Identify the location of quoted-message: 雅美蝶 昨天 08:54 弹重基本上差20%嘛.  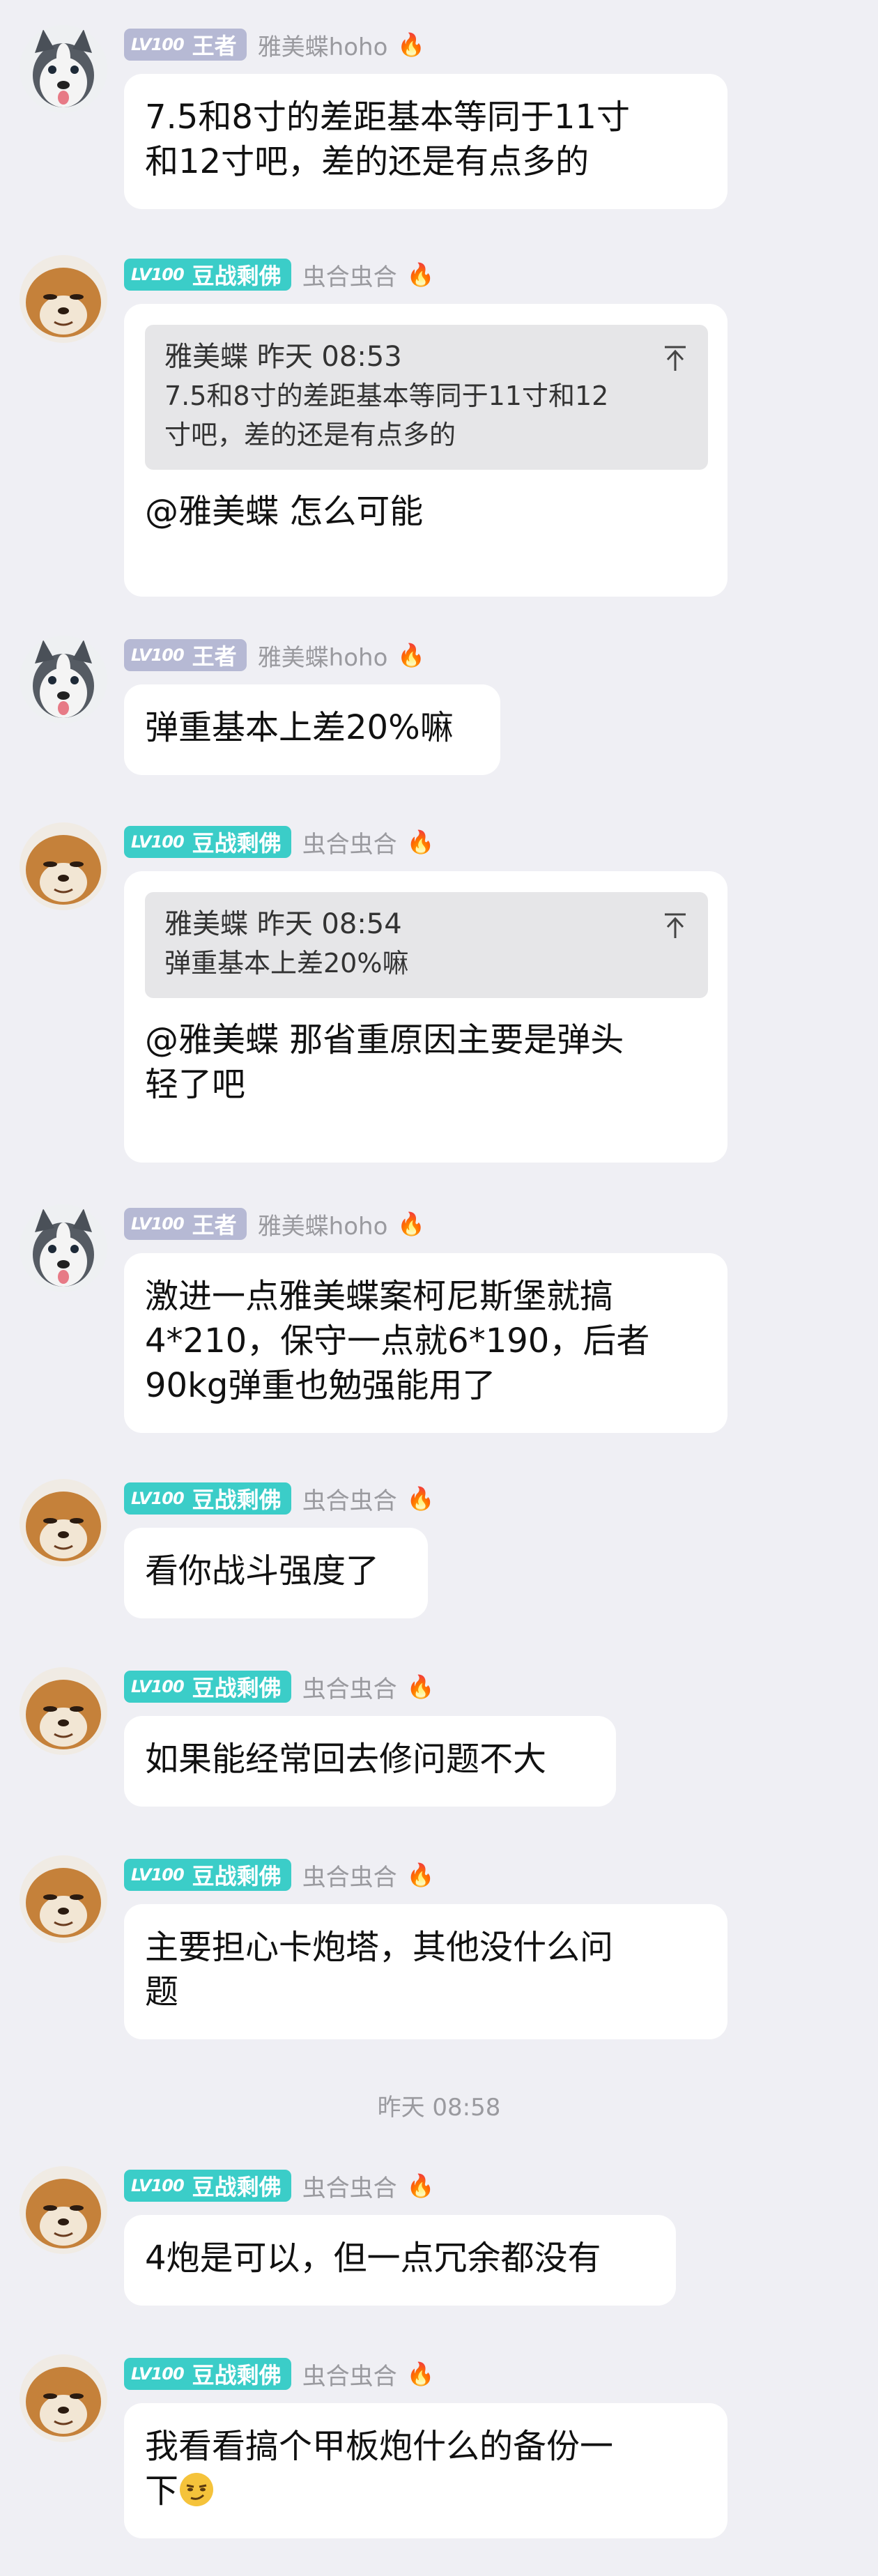
(426, 945).